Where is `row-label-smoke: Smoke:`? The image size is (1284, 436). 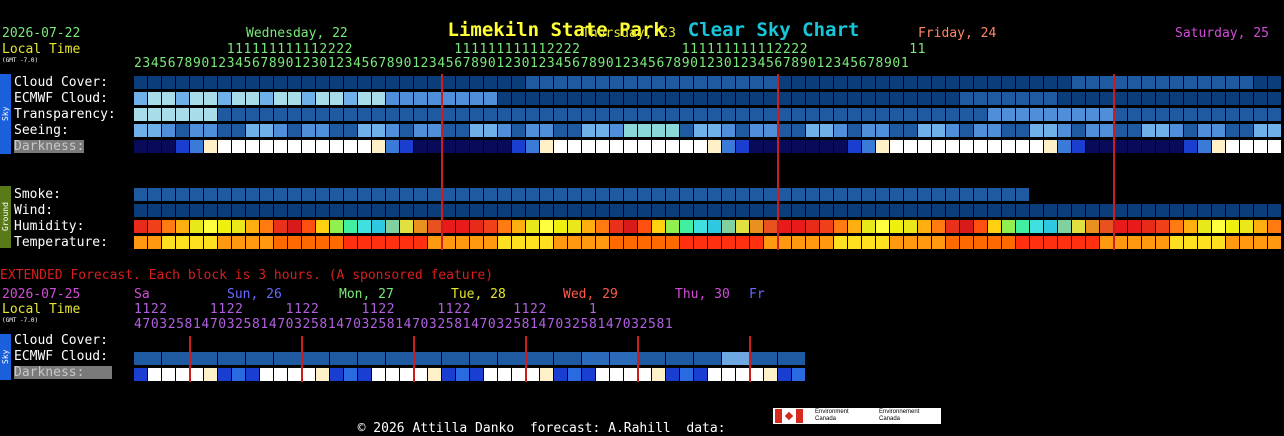
row-label-smoke: Smoke: is located at coordinates (37, 194).